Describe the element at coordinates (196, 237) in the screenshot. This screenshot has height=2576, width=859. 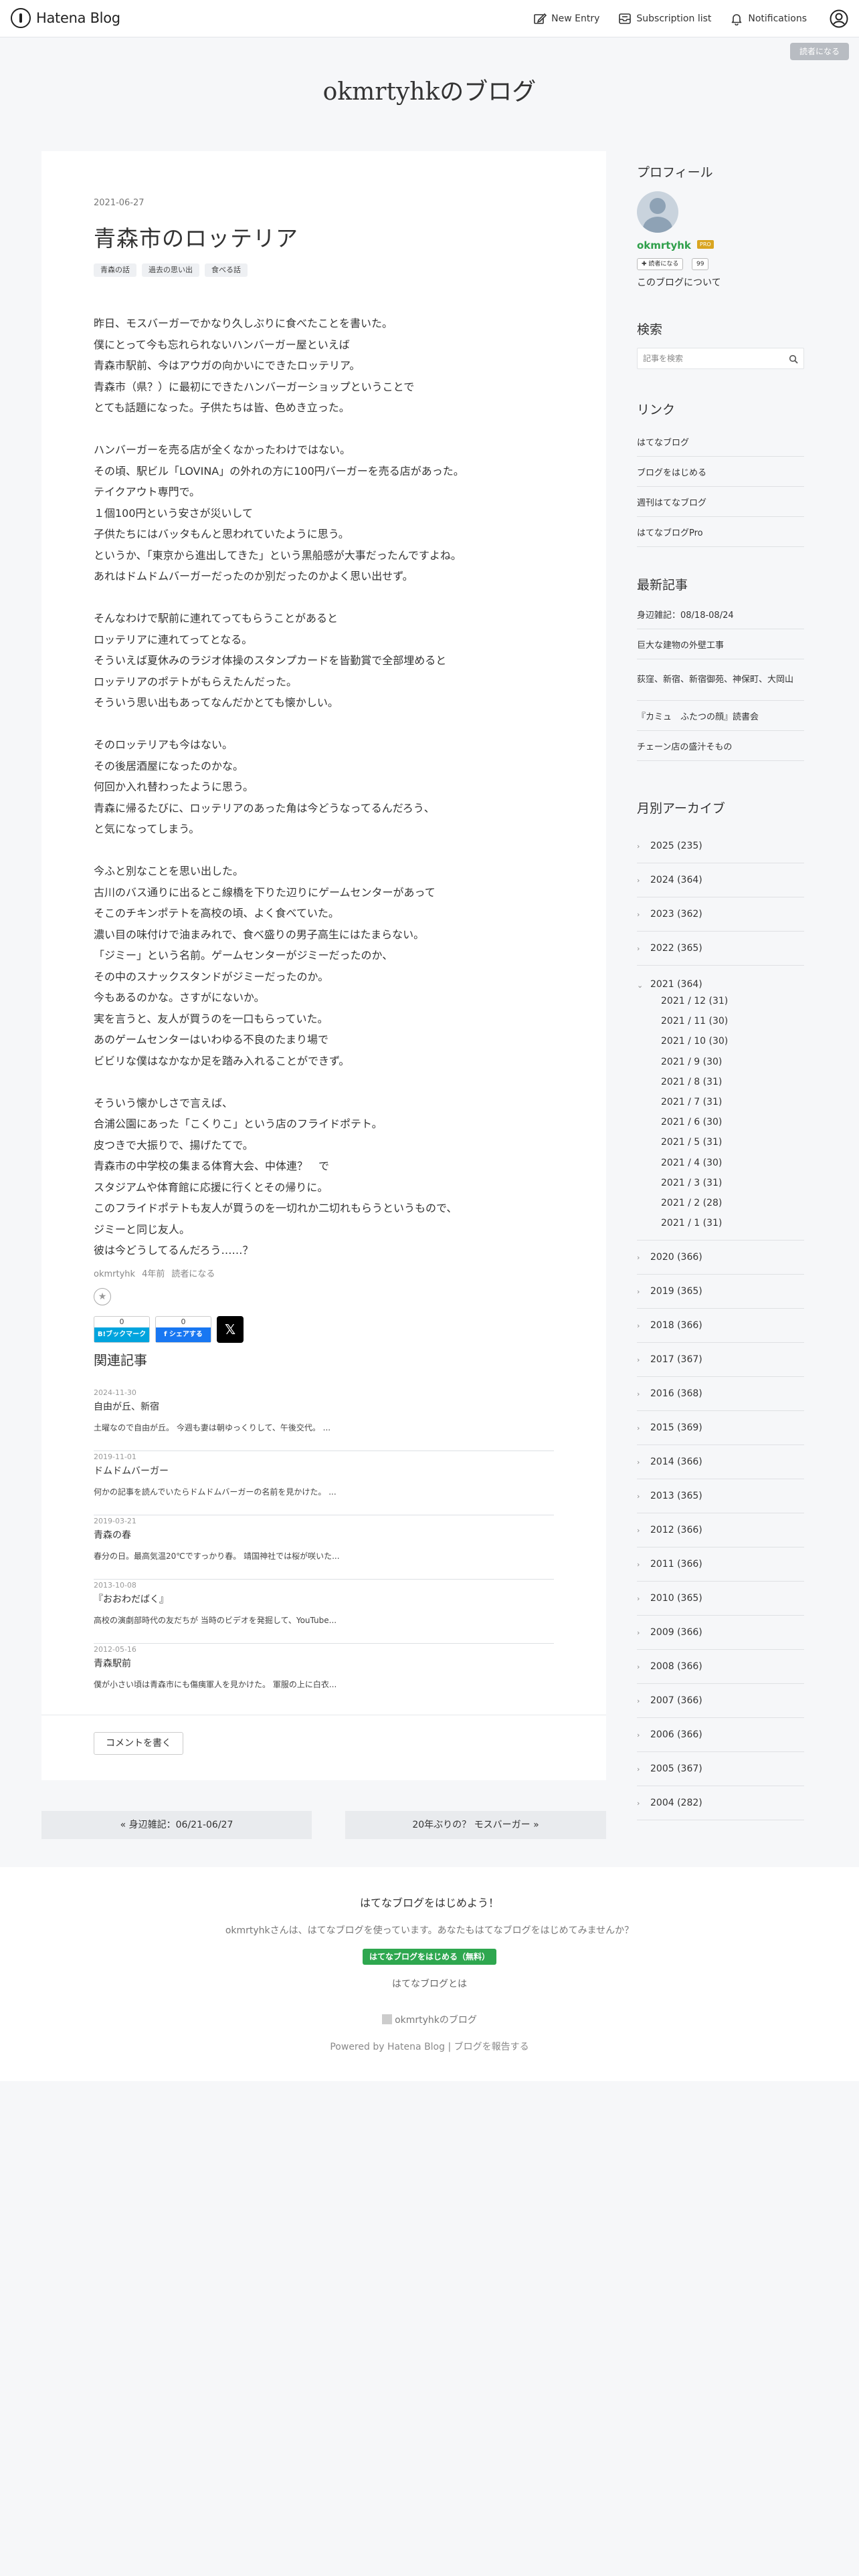
I see `entry-title: 青森市のロッテリア` at that location.